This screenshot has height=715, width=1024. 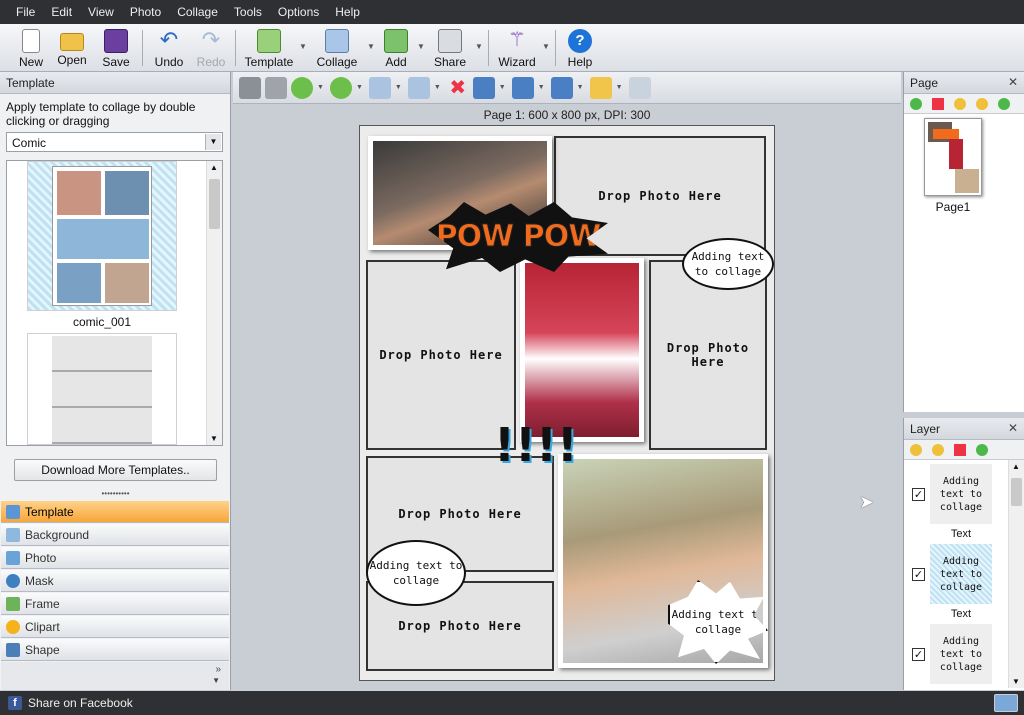 I want to click on download-more-templates-button: Download More Templates.., so click(x=115, y=470).